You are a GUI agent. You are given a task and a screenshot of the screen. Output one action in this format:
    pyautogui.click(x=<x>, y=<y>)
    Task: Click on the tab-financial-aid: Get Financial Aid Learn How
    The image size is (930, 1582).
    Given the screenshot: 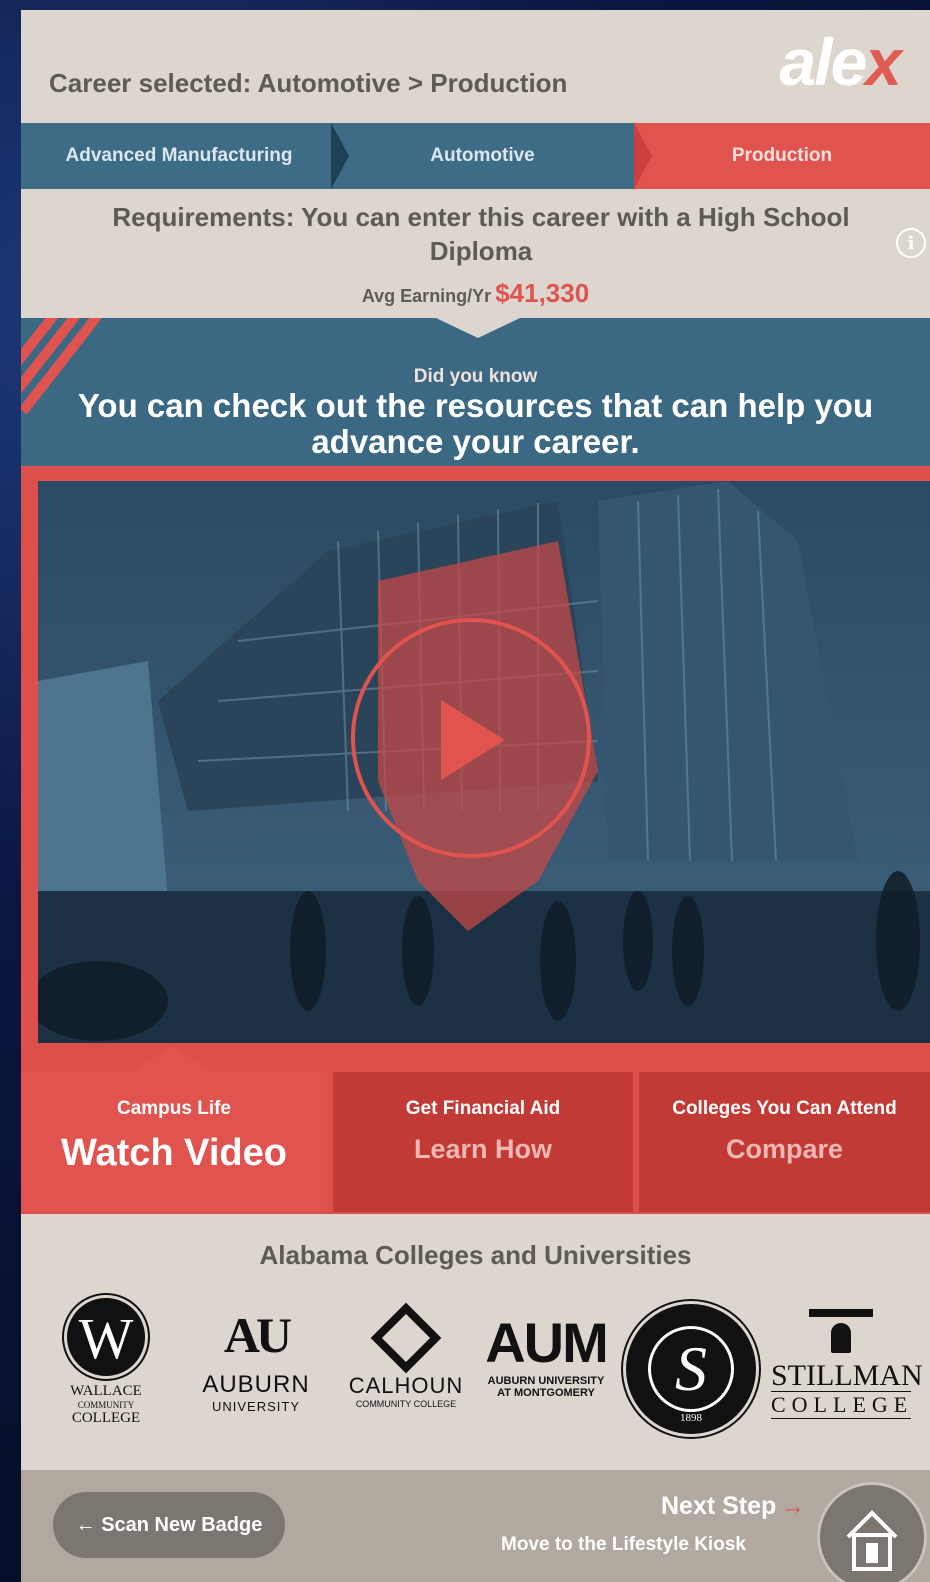 What is the action you would take?
    pyautogui.click(x=483, y=1142)
    